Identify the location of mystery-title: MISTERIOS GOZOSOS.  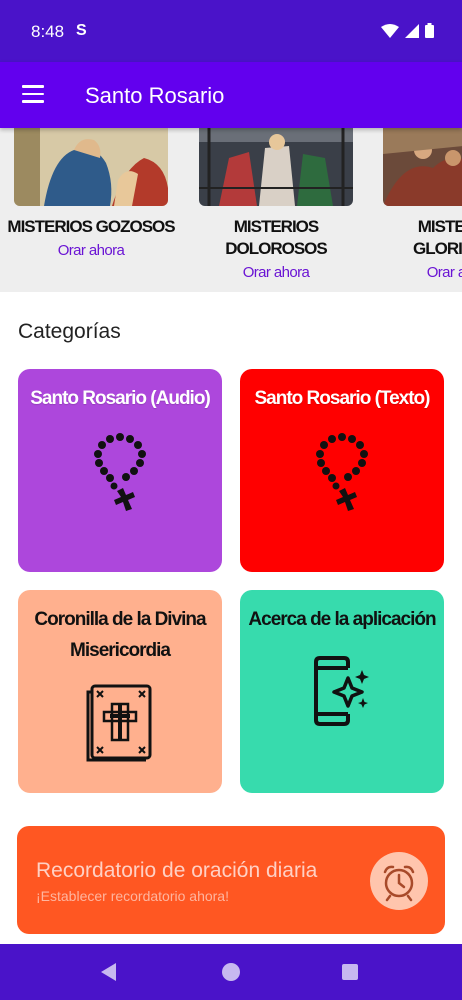
(91, 226).